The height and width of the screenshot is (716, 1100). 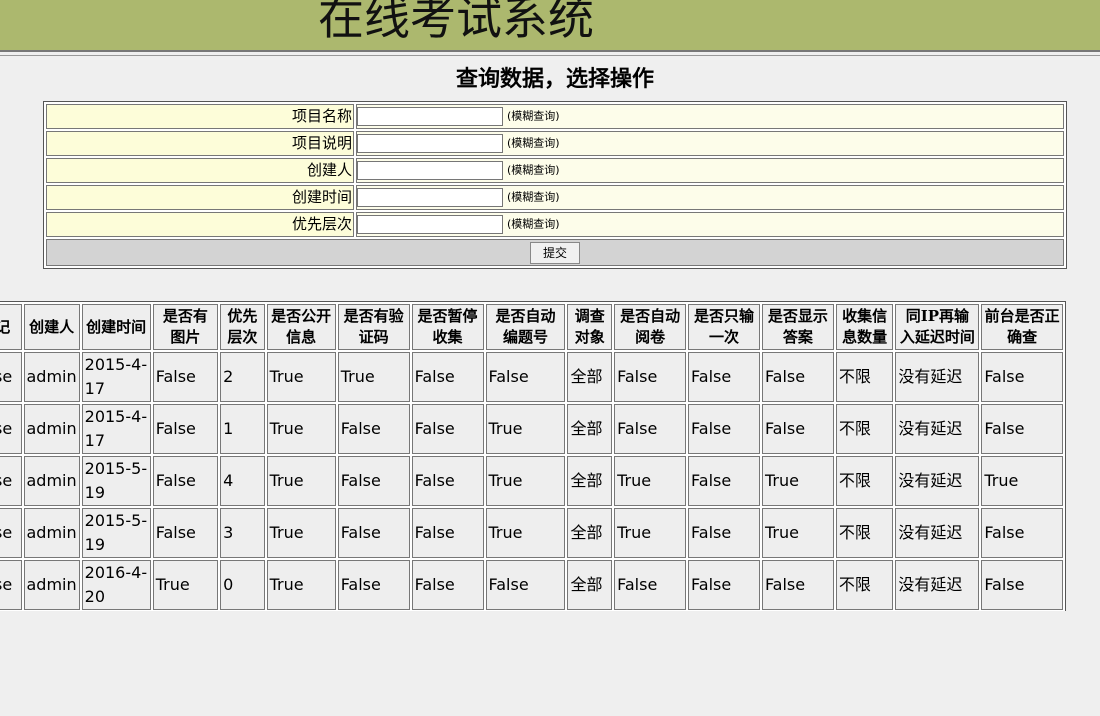 I want to click on column-header: 是否暂停收集, so click(x=447, y=327).